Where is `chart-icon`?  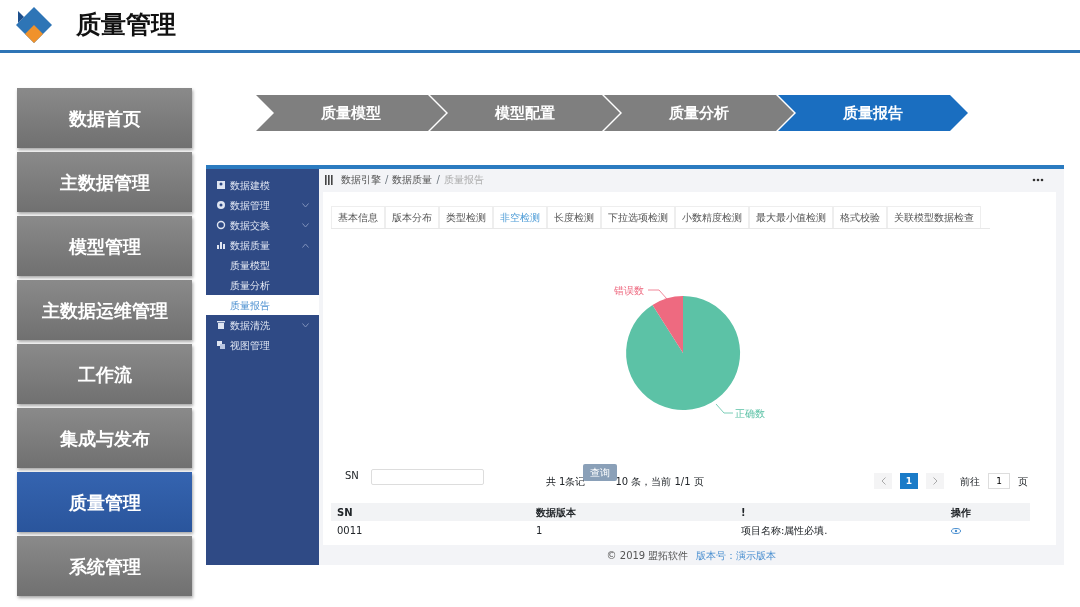
chart-icon is located at coordinates (221, 245).